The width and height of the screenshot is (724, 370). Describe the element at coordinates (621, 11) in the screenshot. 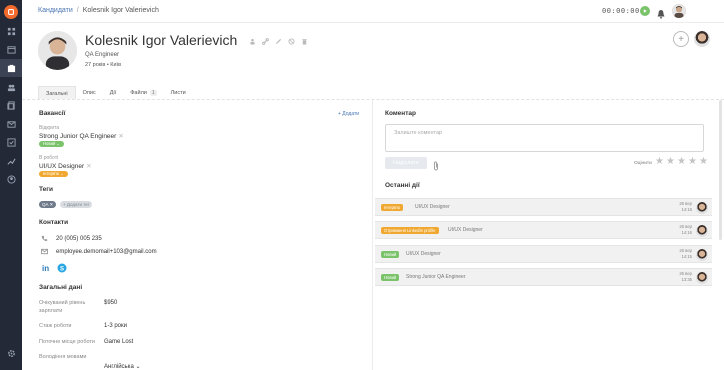

I see `work-timer: 00:00:00` at that location.